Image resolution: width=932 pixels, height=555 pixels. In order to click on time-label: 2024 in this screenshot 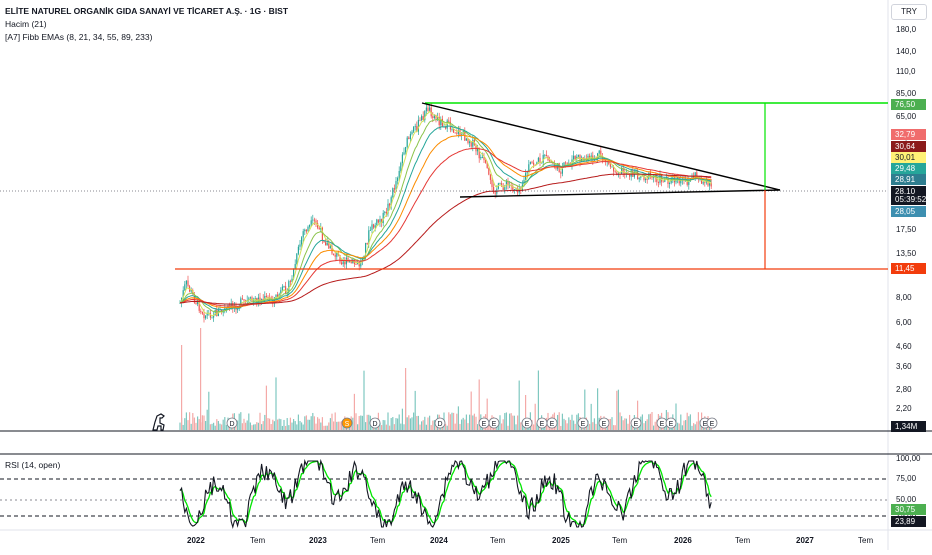, I will do `click(439, 540)`.